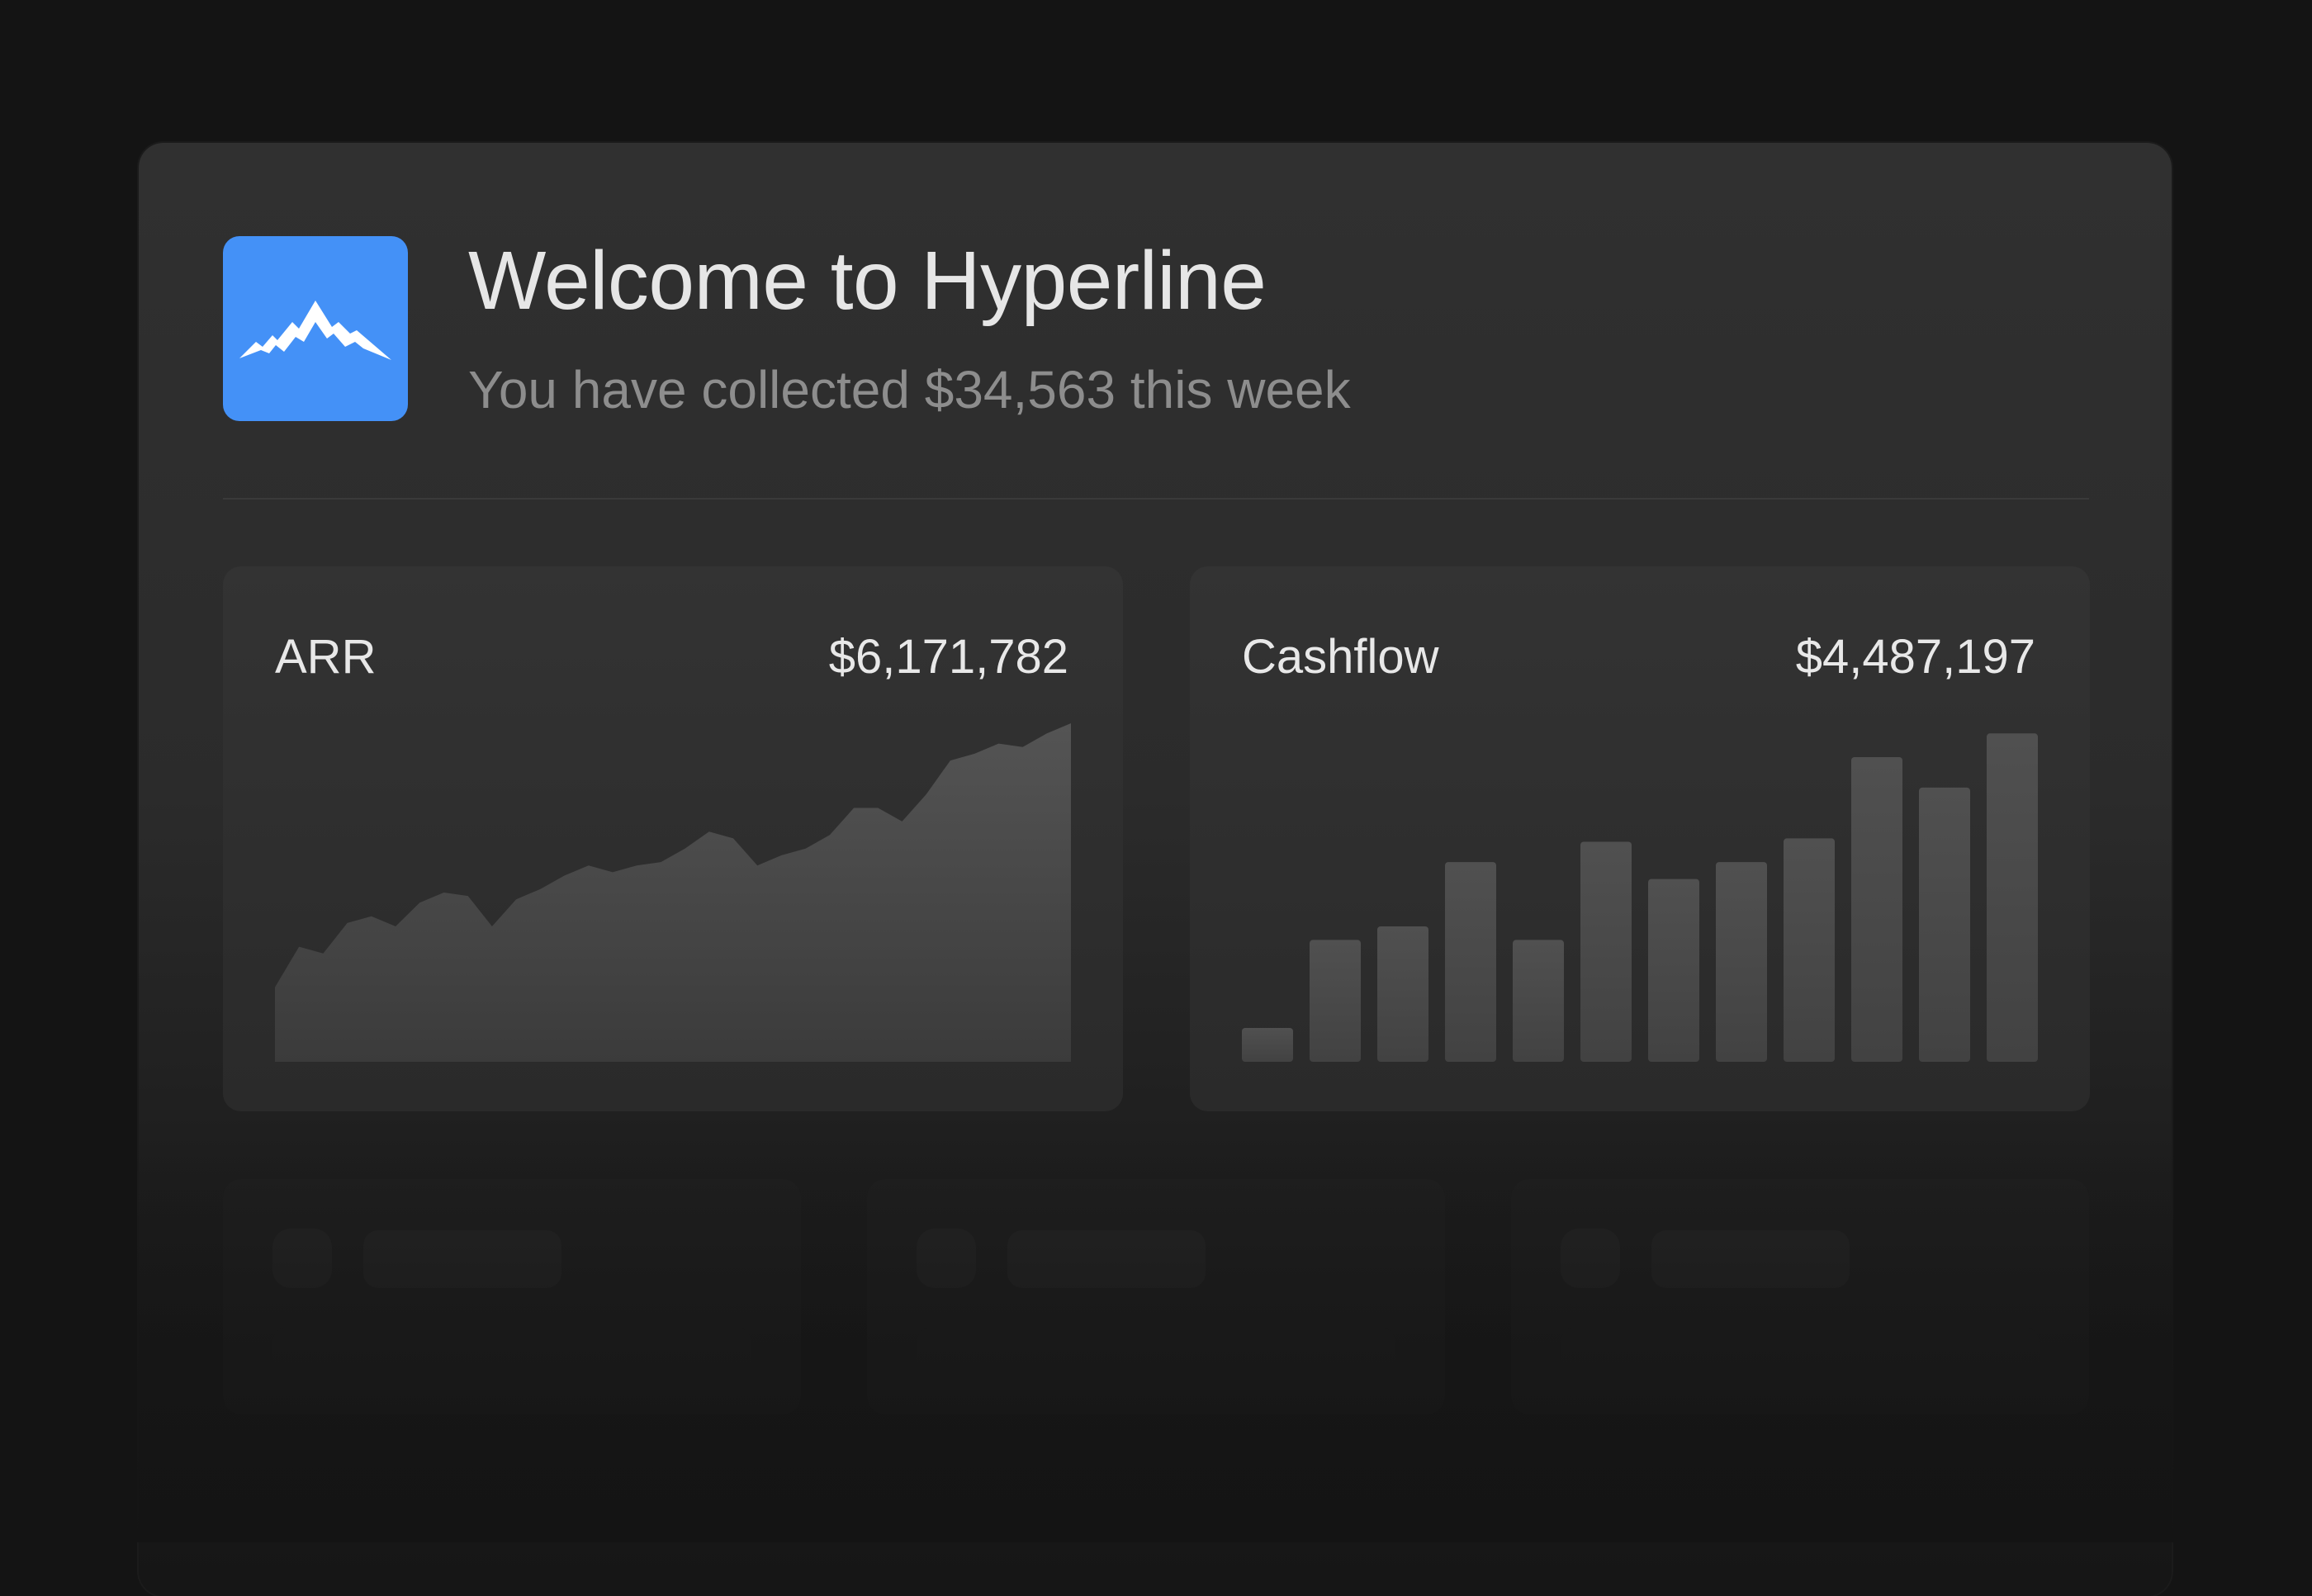 The height and width of the screenshot is (1596, 2312). I want to click on arr-area-series, so click(673, 892).